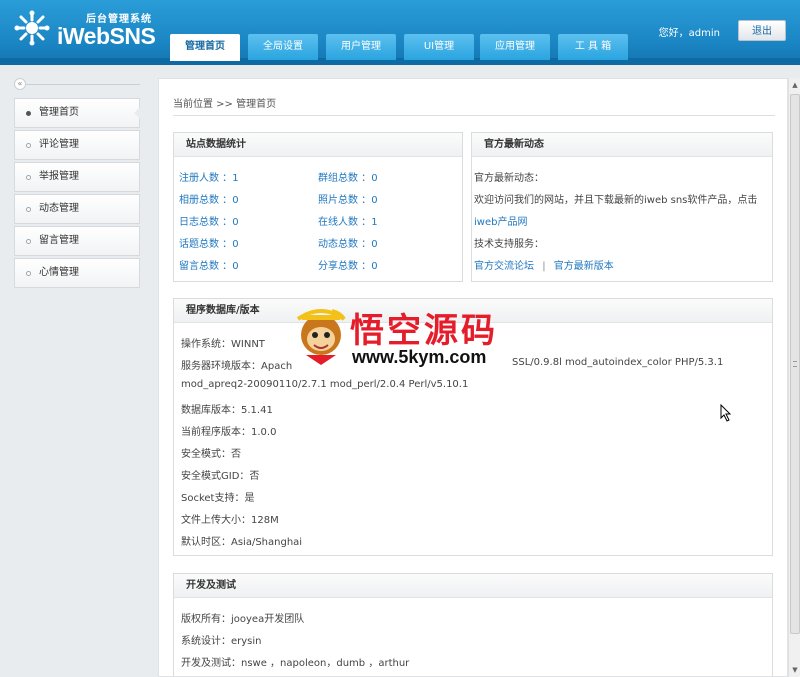 The image size is (800, 677). Describe the element at coordinates (348, 242) in the screenshot. I see `stat-item: 动态总数 ：0` at that location.